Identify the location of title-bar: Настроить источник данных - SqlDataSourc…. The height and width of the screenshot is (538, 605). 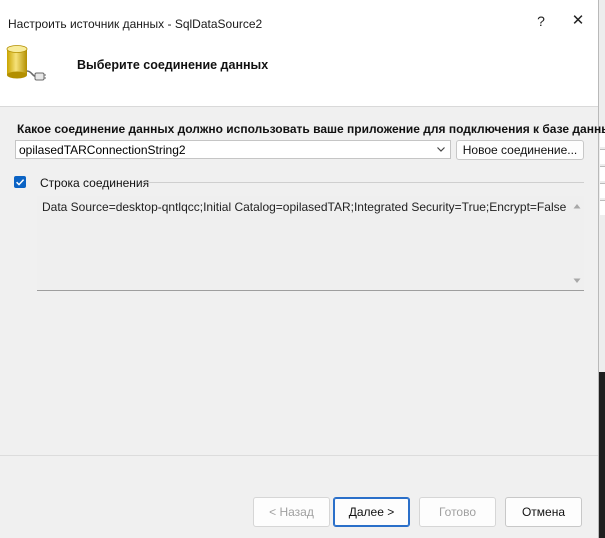
(299, 19).